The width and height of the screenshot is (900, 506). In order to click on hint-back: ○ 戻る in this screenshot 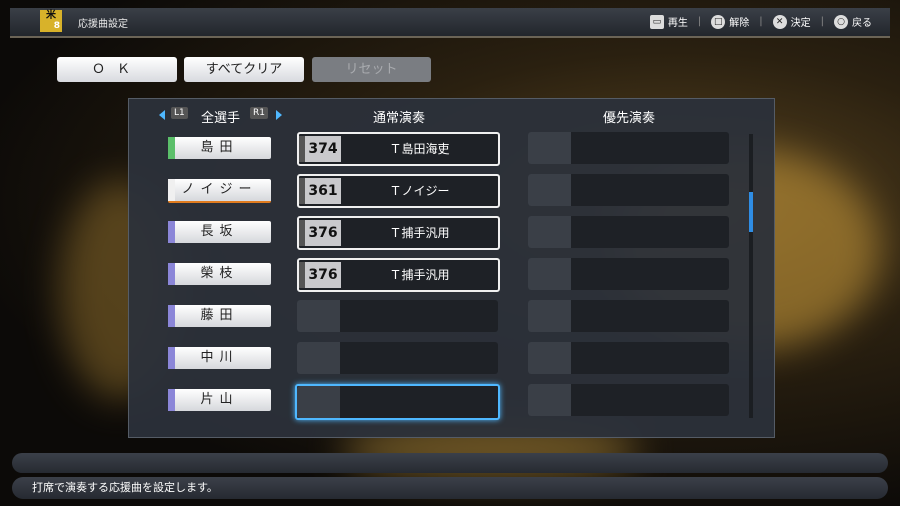, I will do `click(853, 21)`.